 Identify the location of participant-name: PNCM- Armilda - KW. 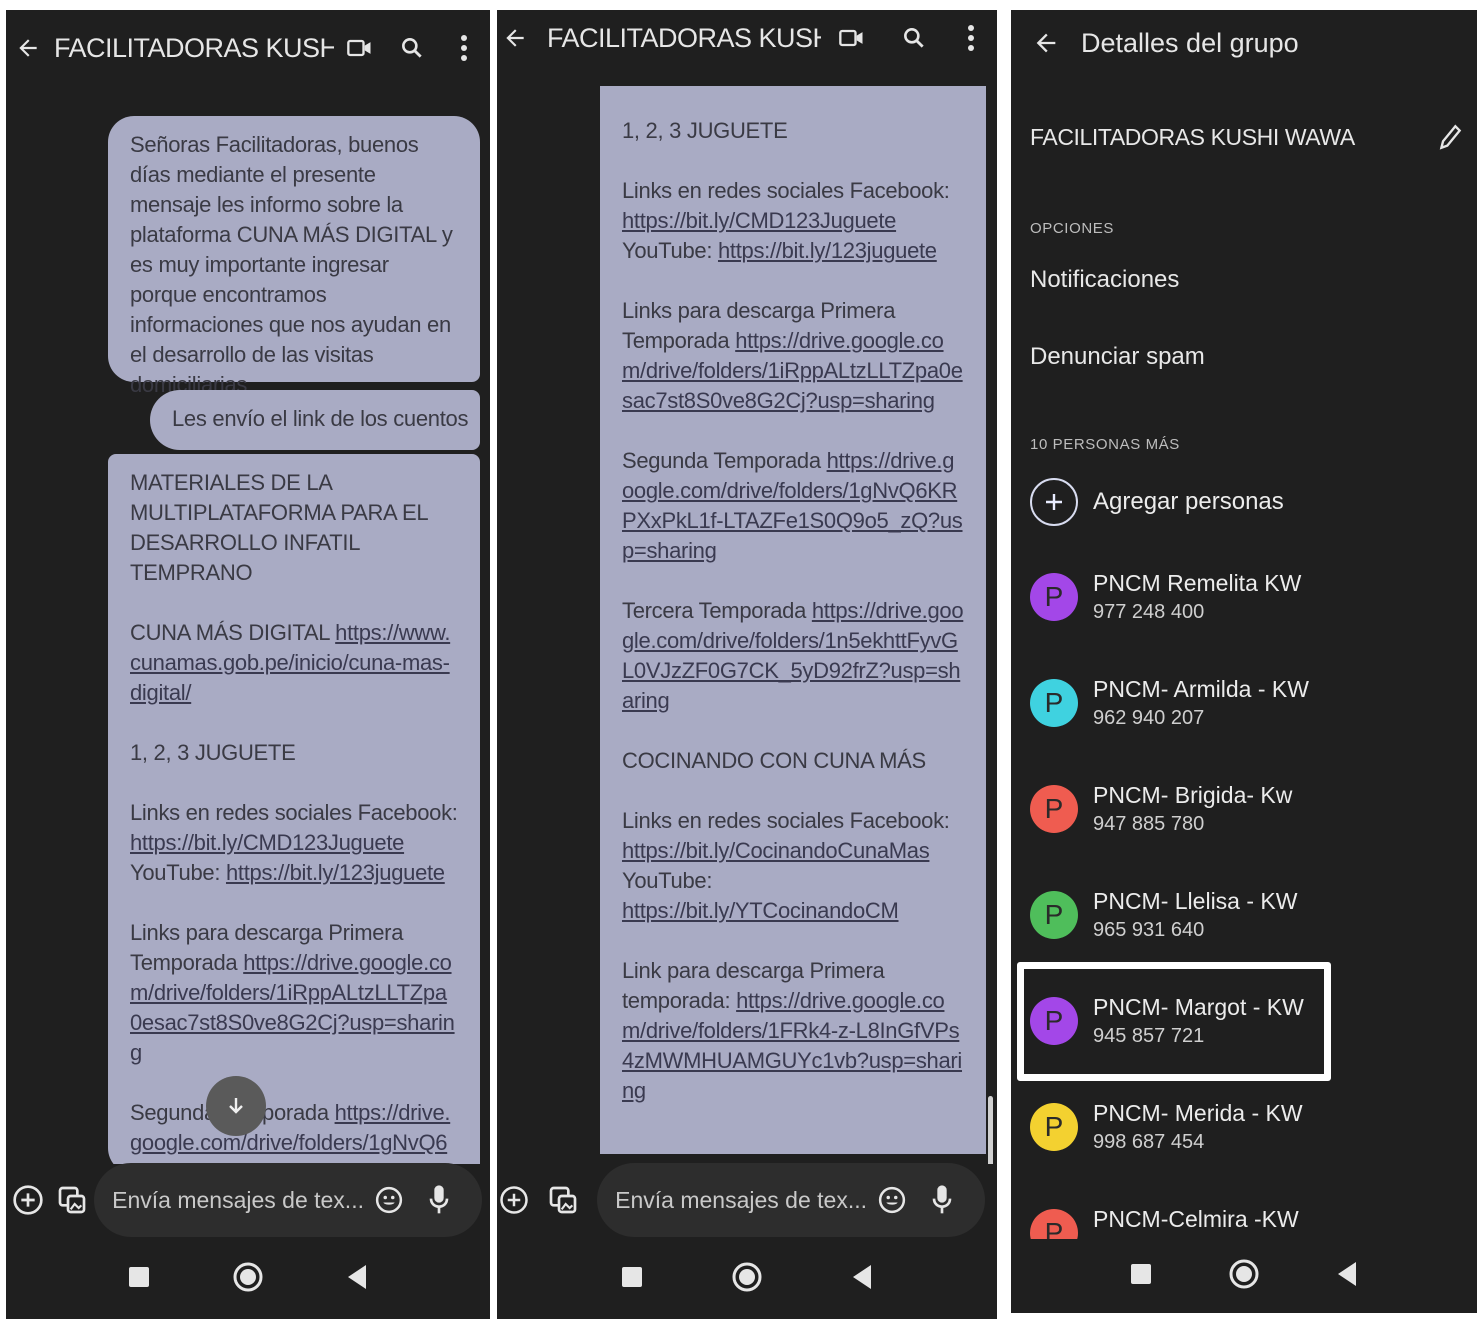
(1201, 689).